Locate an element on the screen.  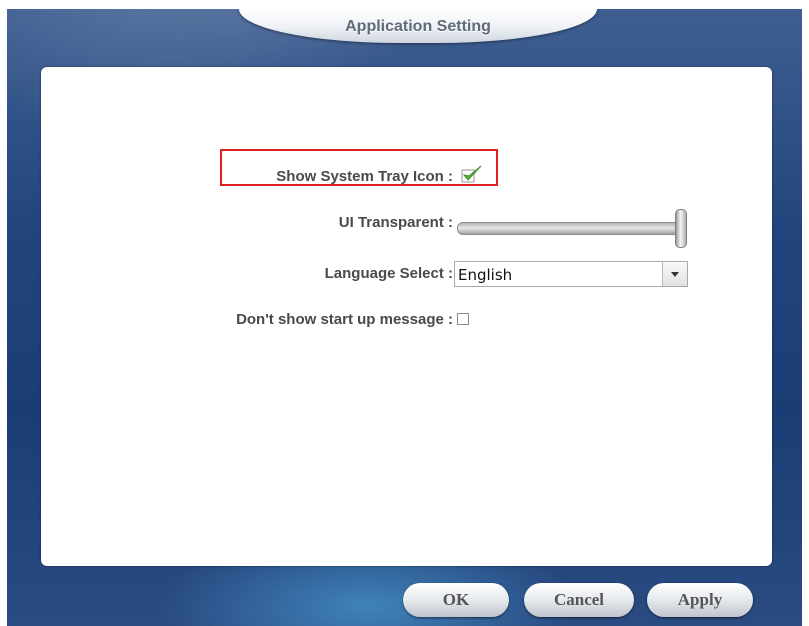
startup-message-checkbox is located at coordinates (463, 319).